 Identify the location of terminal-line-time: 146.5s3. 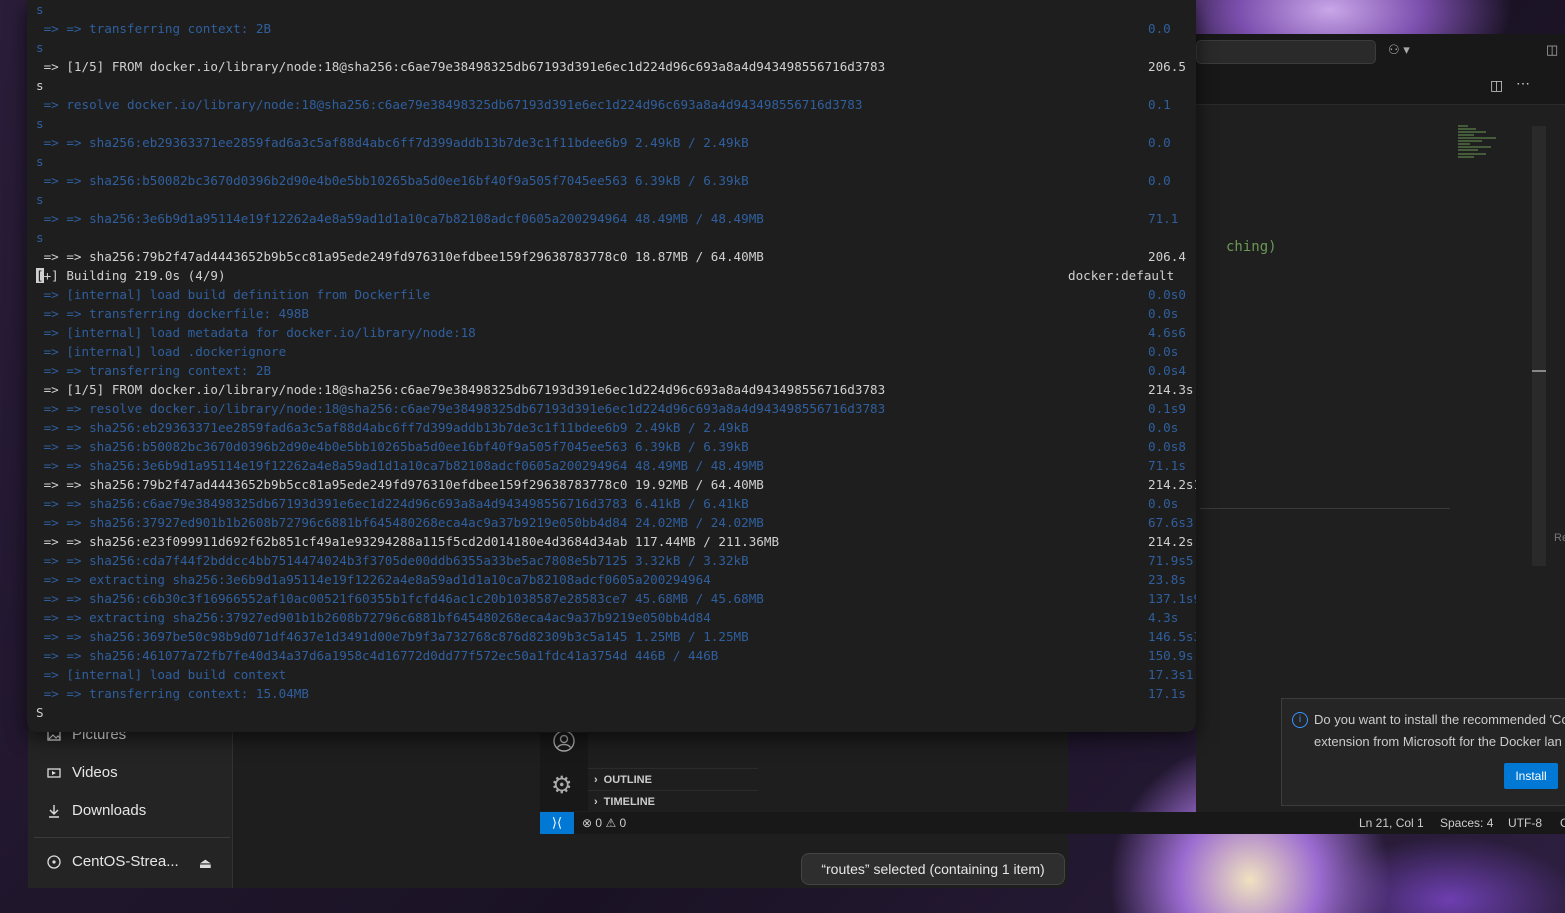
(1172, 636).